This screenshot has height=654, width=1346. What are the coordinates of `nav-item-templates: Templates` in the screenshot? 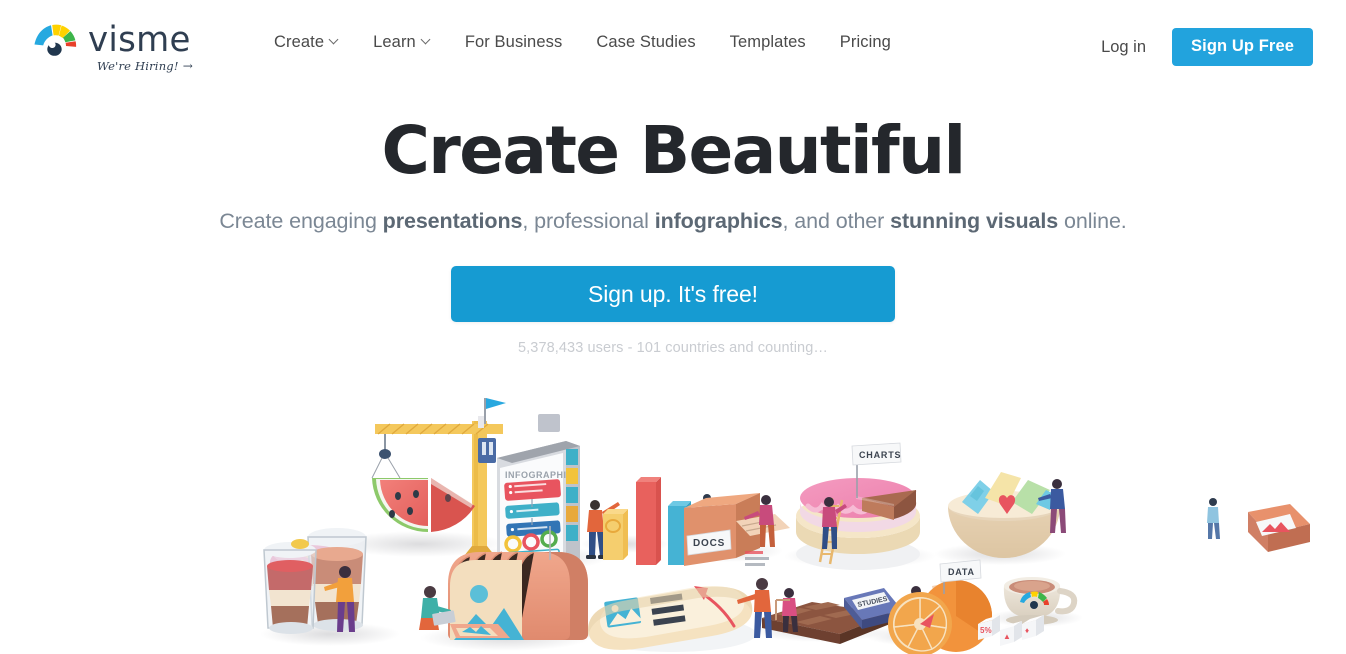 It's located at (768, 42).